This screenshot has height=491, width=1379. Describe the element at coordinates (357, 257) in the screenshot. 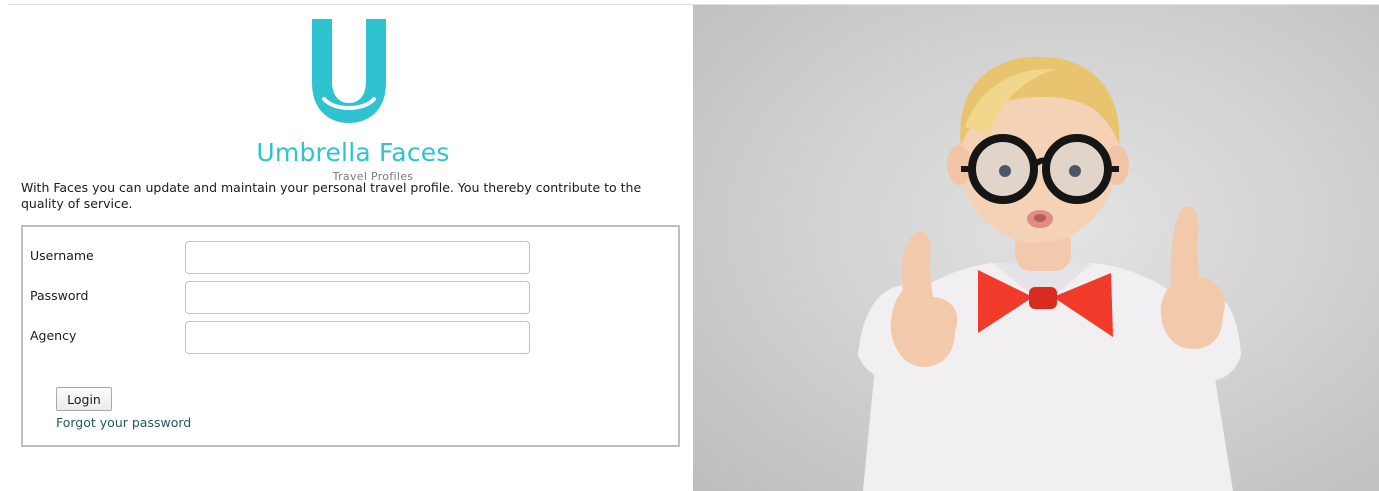

I see `username-input` at that location.